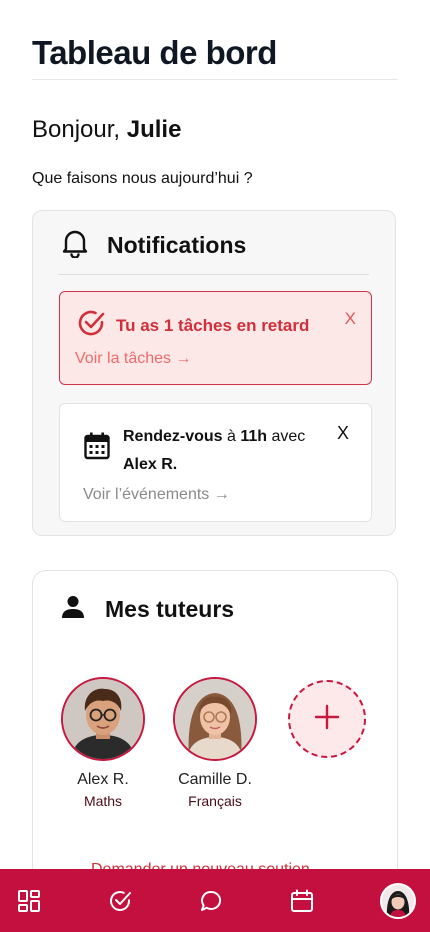  Describe the element at coordinates (177, 244) in the screenshot. I see `notifications-title: Notifications` at that location.